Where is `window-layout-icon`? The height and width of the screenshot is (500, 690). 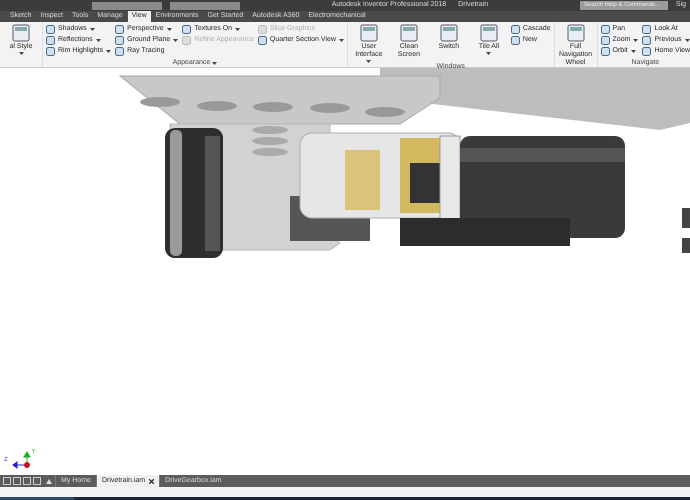
window-layout-icon is located at coordinates (23, 481).